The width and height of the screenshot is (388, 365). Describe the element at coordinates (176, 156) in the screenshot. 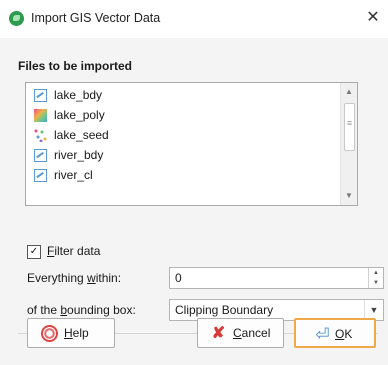

I see `list-item: river_bdy` at that location.